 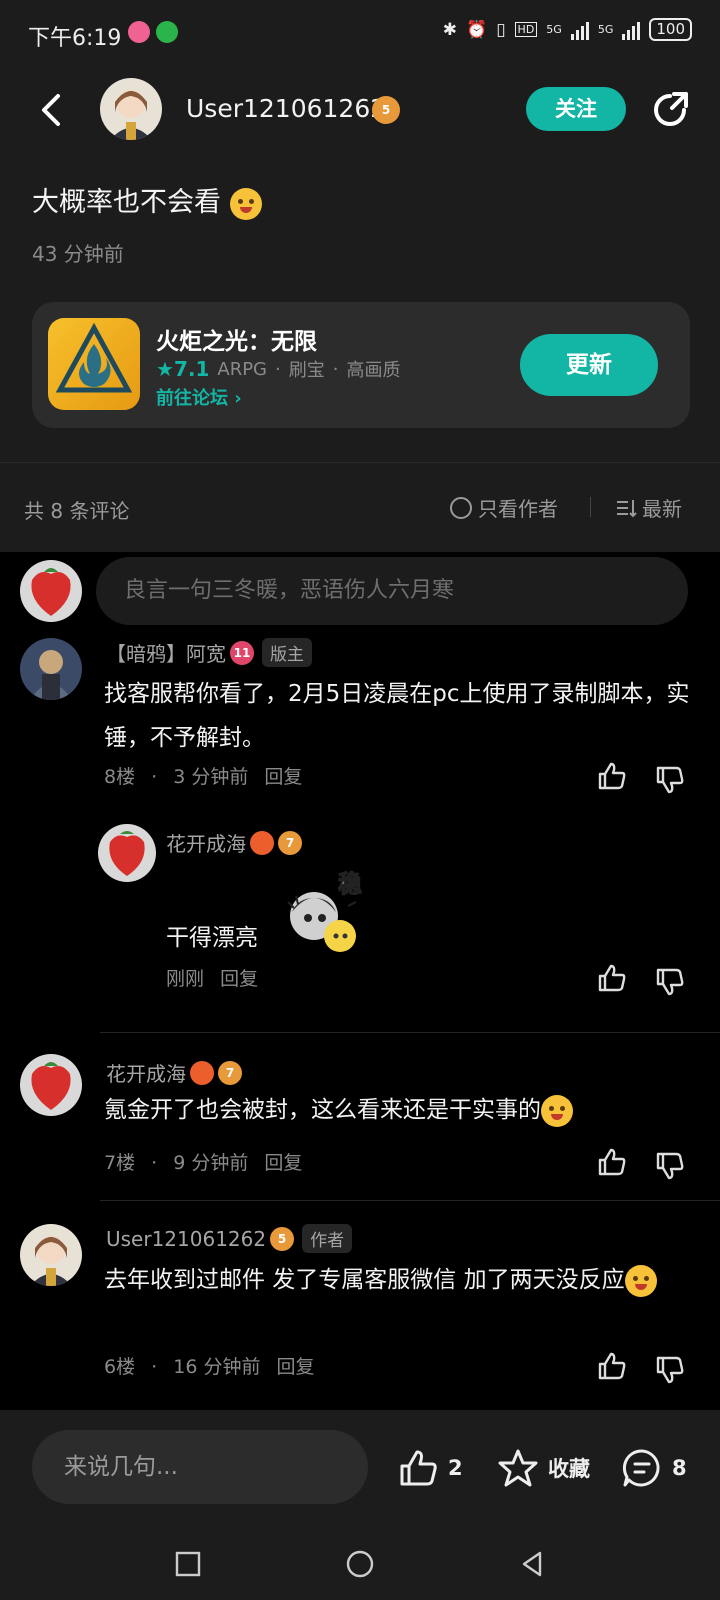 What do you see at coordinates (131, 109) in the screenshot?
I see `author-avatar` at bounding box center [131, 109].